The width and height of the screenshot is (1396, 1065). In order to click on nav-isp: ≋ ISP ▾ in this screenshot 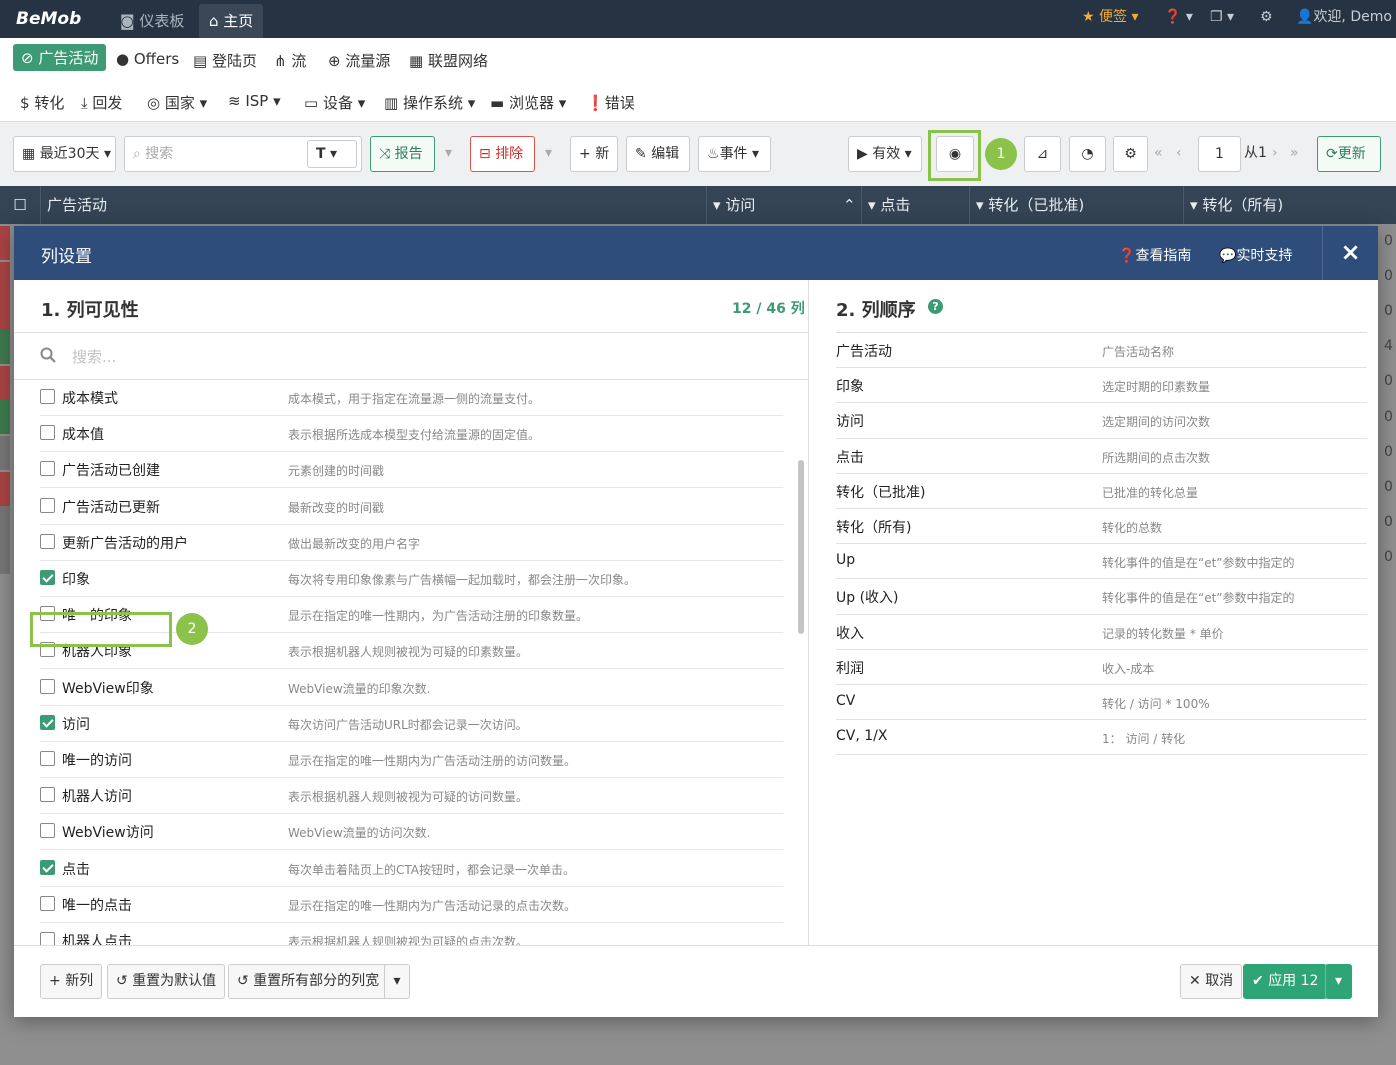, I will do `click(254, 101)`.